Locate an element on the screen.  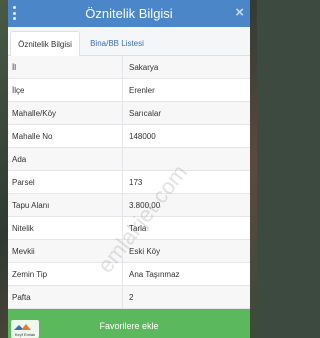
modal-header: Öznitelik Bilgisi × is located at coordinates (129, 13).